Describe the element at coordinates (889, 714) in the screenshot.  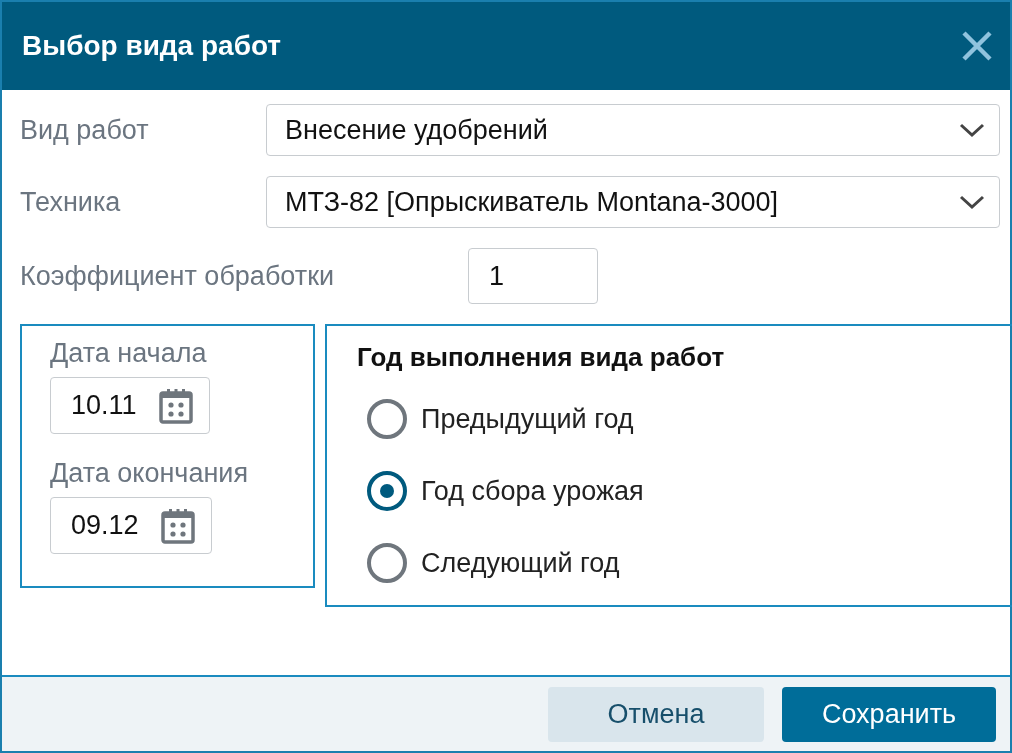
I see `save-button: Сохранить` at that location.